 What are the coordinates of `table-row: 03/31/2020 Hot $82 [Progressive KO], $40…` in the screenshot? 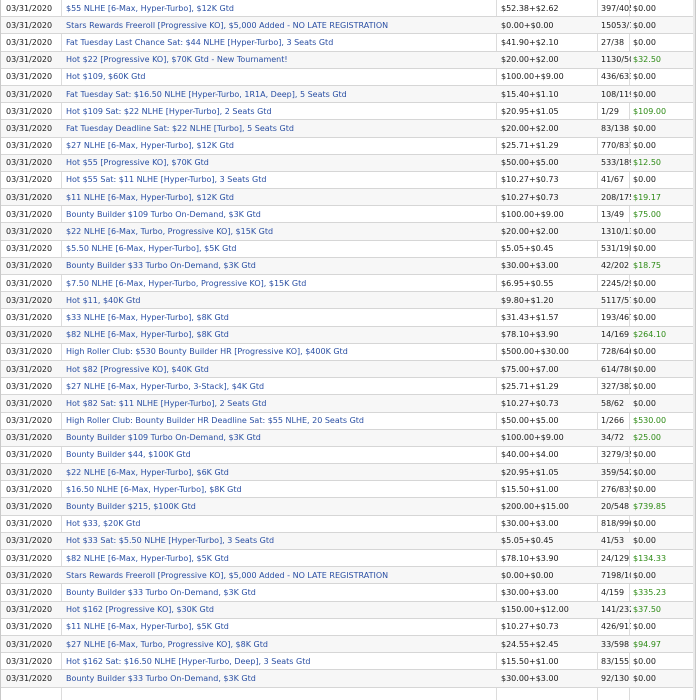 It's located at (348, 369).